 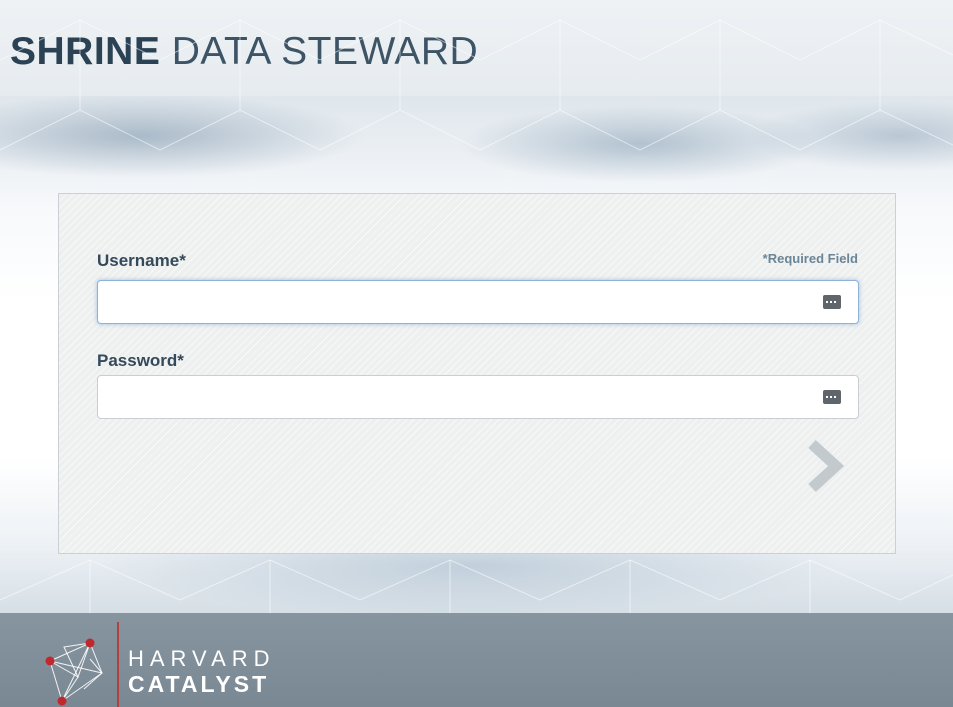 I want to click on logo-text-harvard: HARVARD, so click(x=202, y=658).